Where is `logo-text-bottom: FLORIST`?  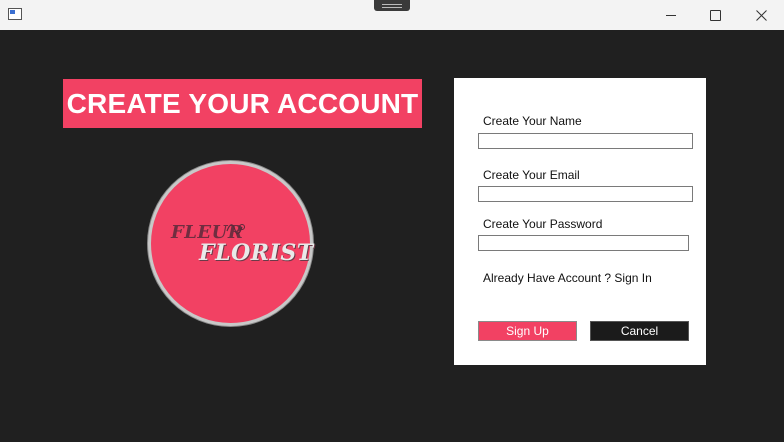 logo-text-bottom: FLORIST is located at coordinates (256, 253).